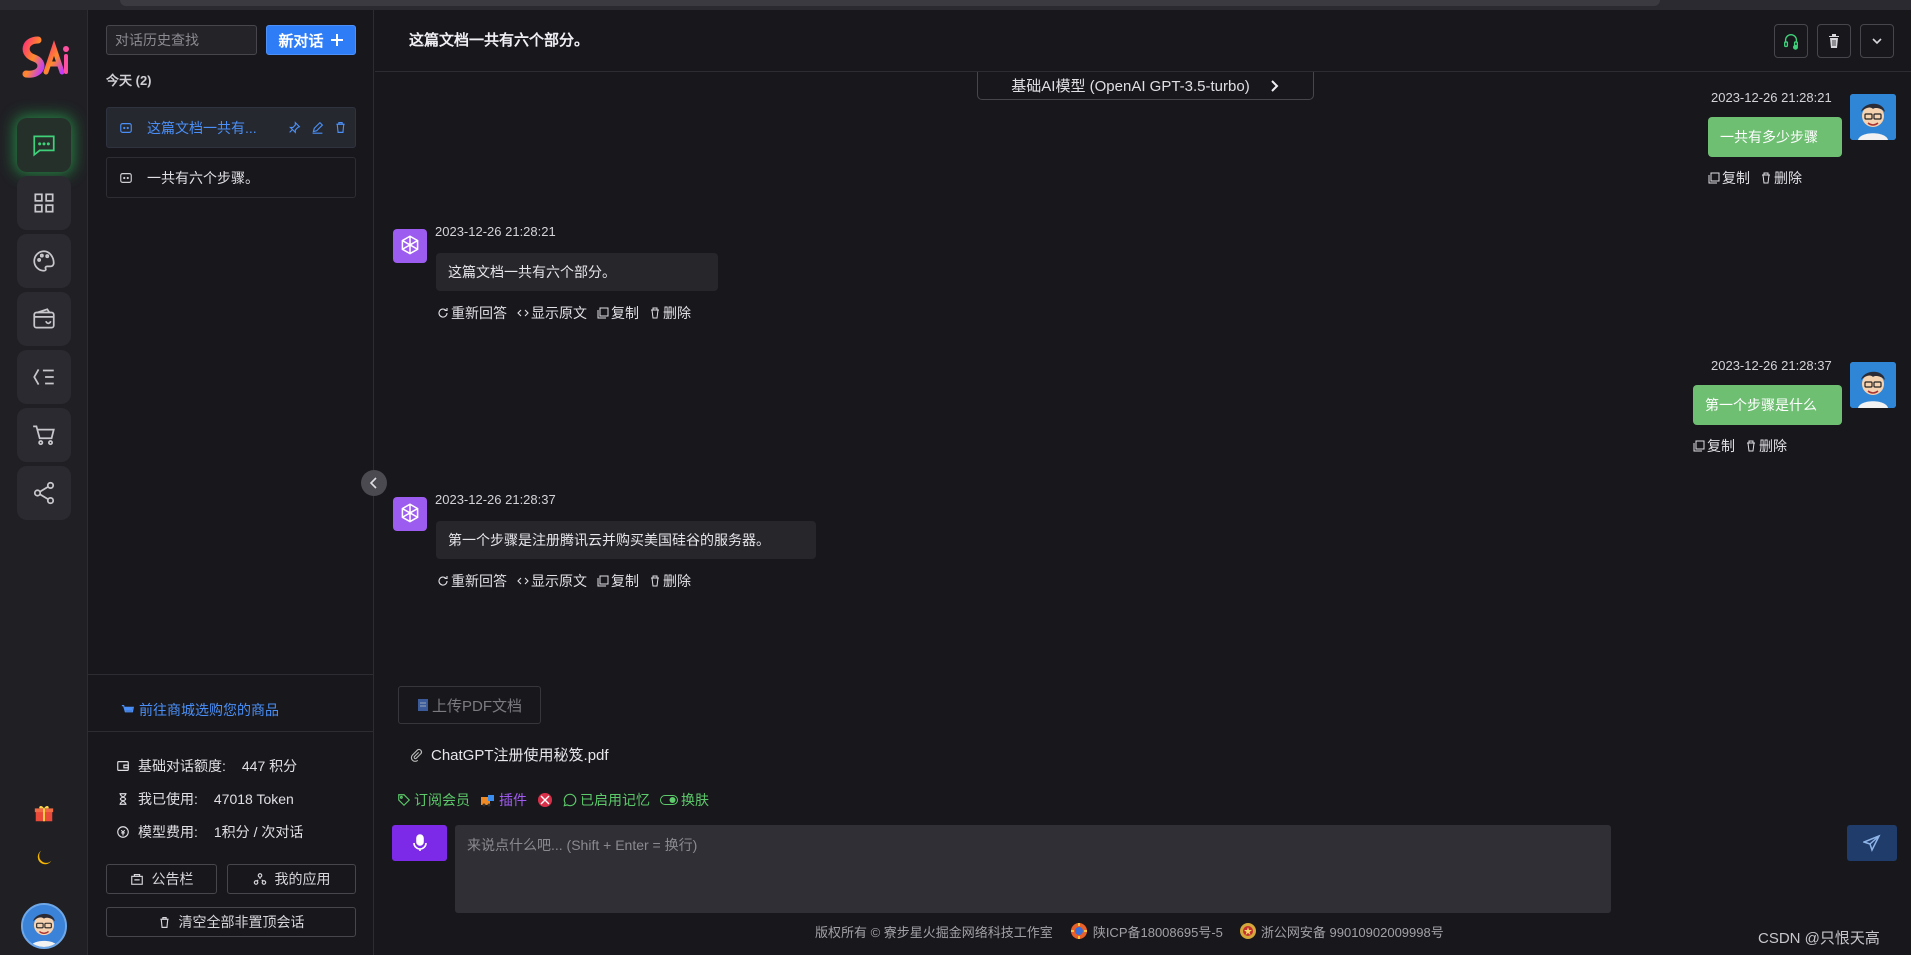  I want to click on delete-chat-button, so click(1834, 41).